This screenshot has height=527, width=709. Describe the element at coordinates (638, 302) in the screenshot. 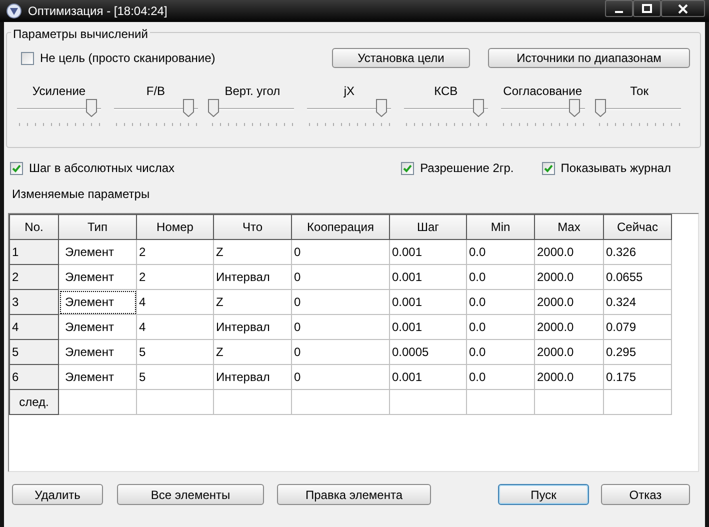

I see `table-cell: 0.324` at that location.